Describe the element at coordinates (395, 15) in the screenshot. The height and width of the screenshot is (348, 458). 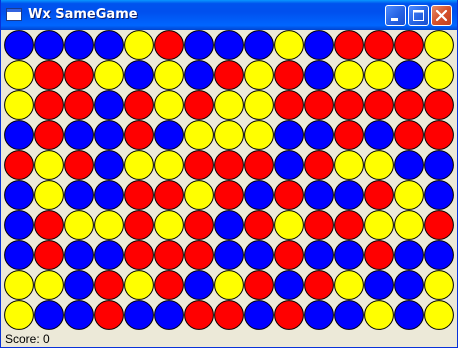
I see `minimize-button` at that location.